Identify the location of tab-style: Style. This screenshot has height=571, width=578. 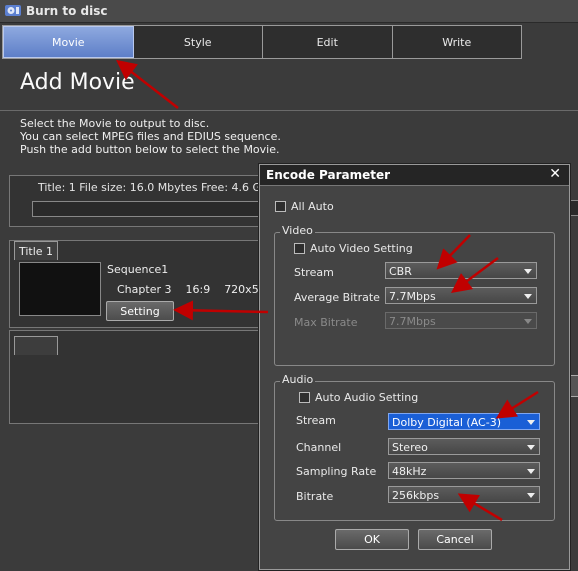
(198, 42).